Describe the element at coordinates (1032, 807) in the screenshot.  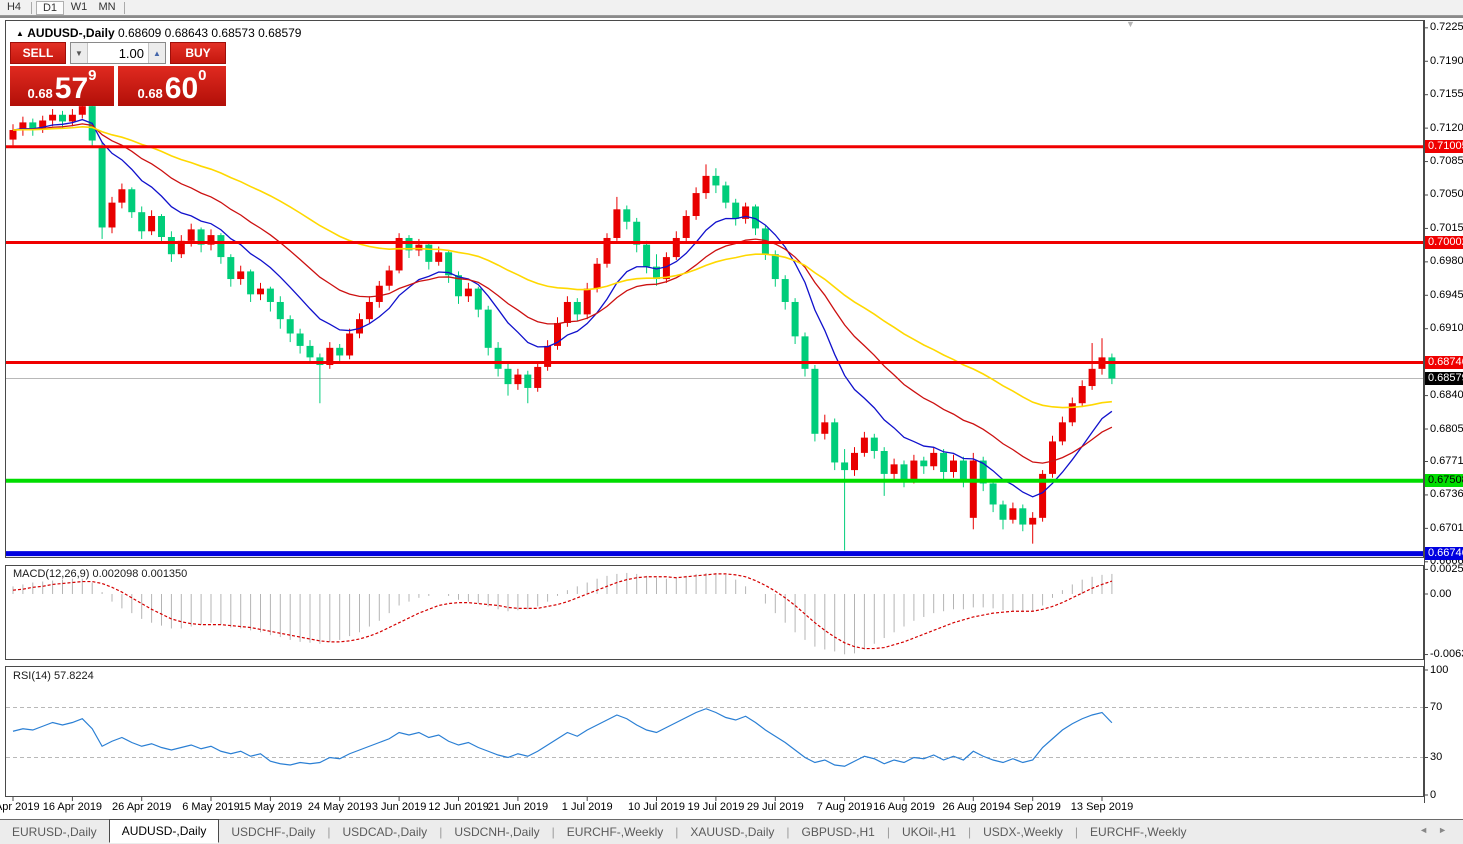
I see `date-axis-label: 4 Sep 2019` at that location.